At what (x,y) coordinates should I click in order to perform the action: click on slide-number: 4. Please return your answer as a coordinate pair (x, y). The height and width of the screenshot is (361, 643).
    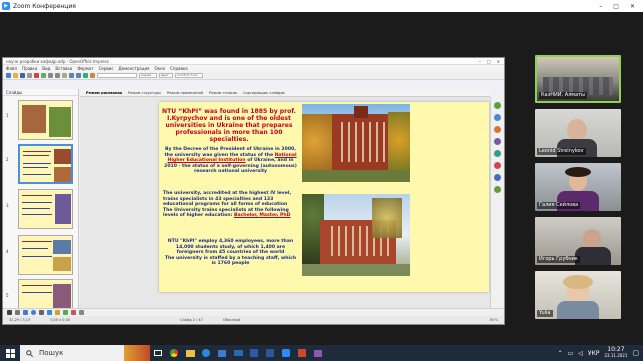
    Looking at the image, I should click on (7, 251).